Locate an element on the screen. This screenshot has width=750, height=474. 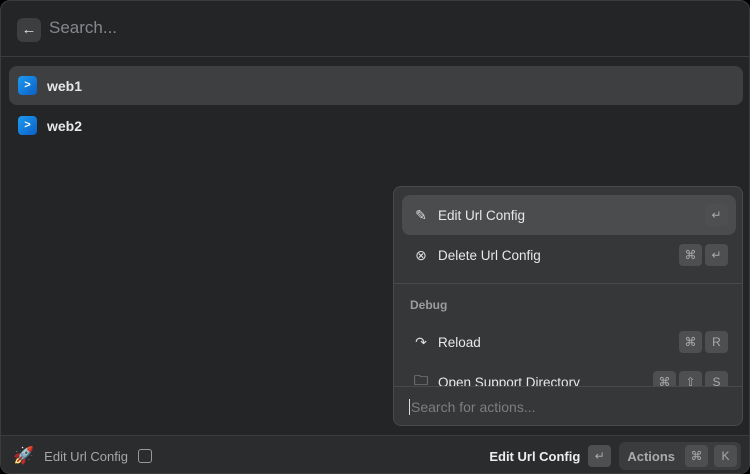
list-item-label: web1 is located at coordinates (65, 85).